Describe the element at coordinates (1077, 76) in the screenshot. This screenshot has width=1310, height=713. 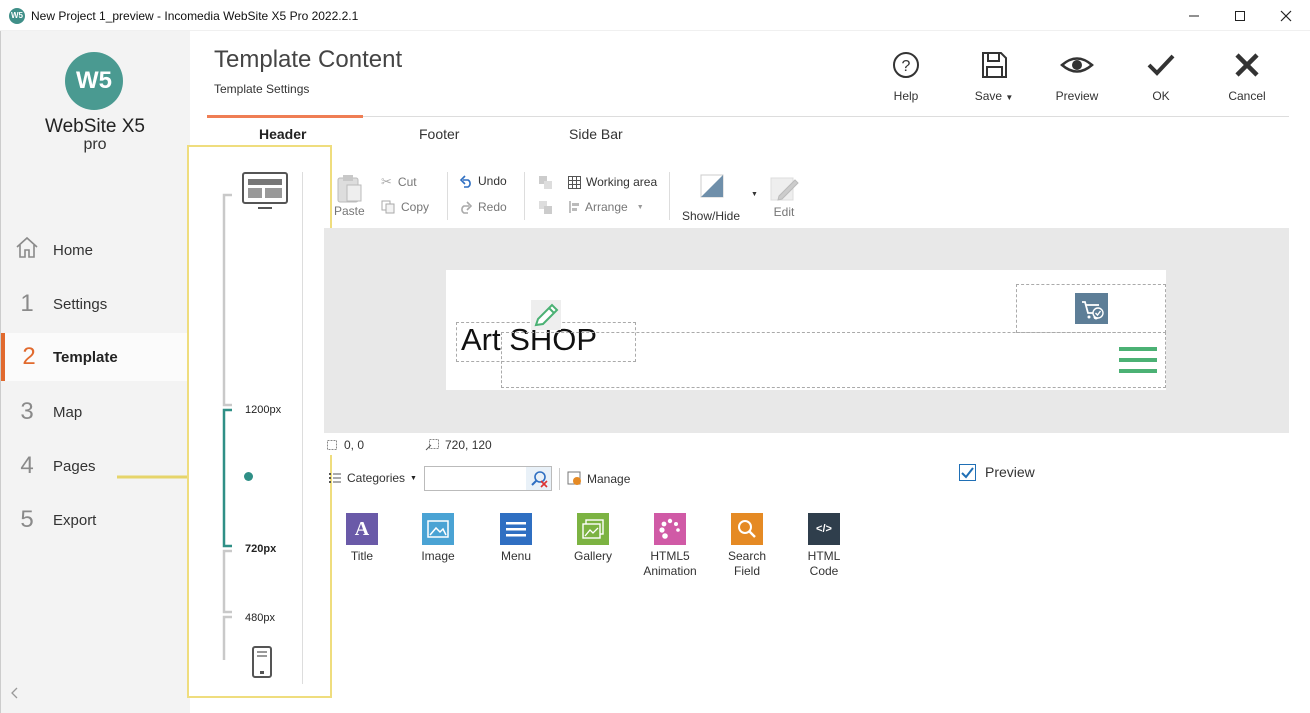
I see `preview-button: Preview` at that location.